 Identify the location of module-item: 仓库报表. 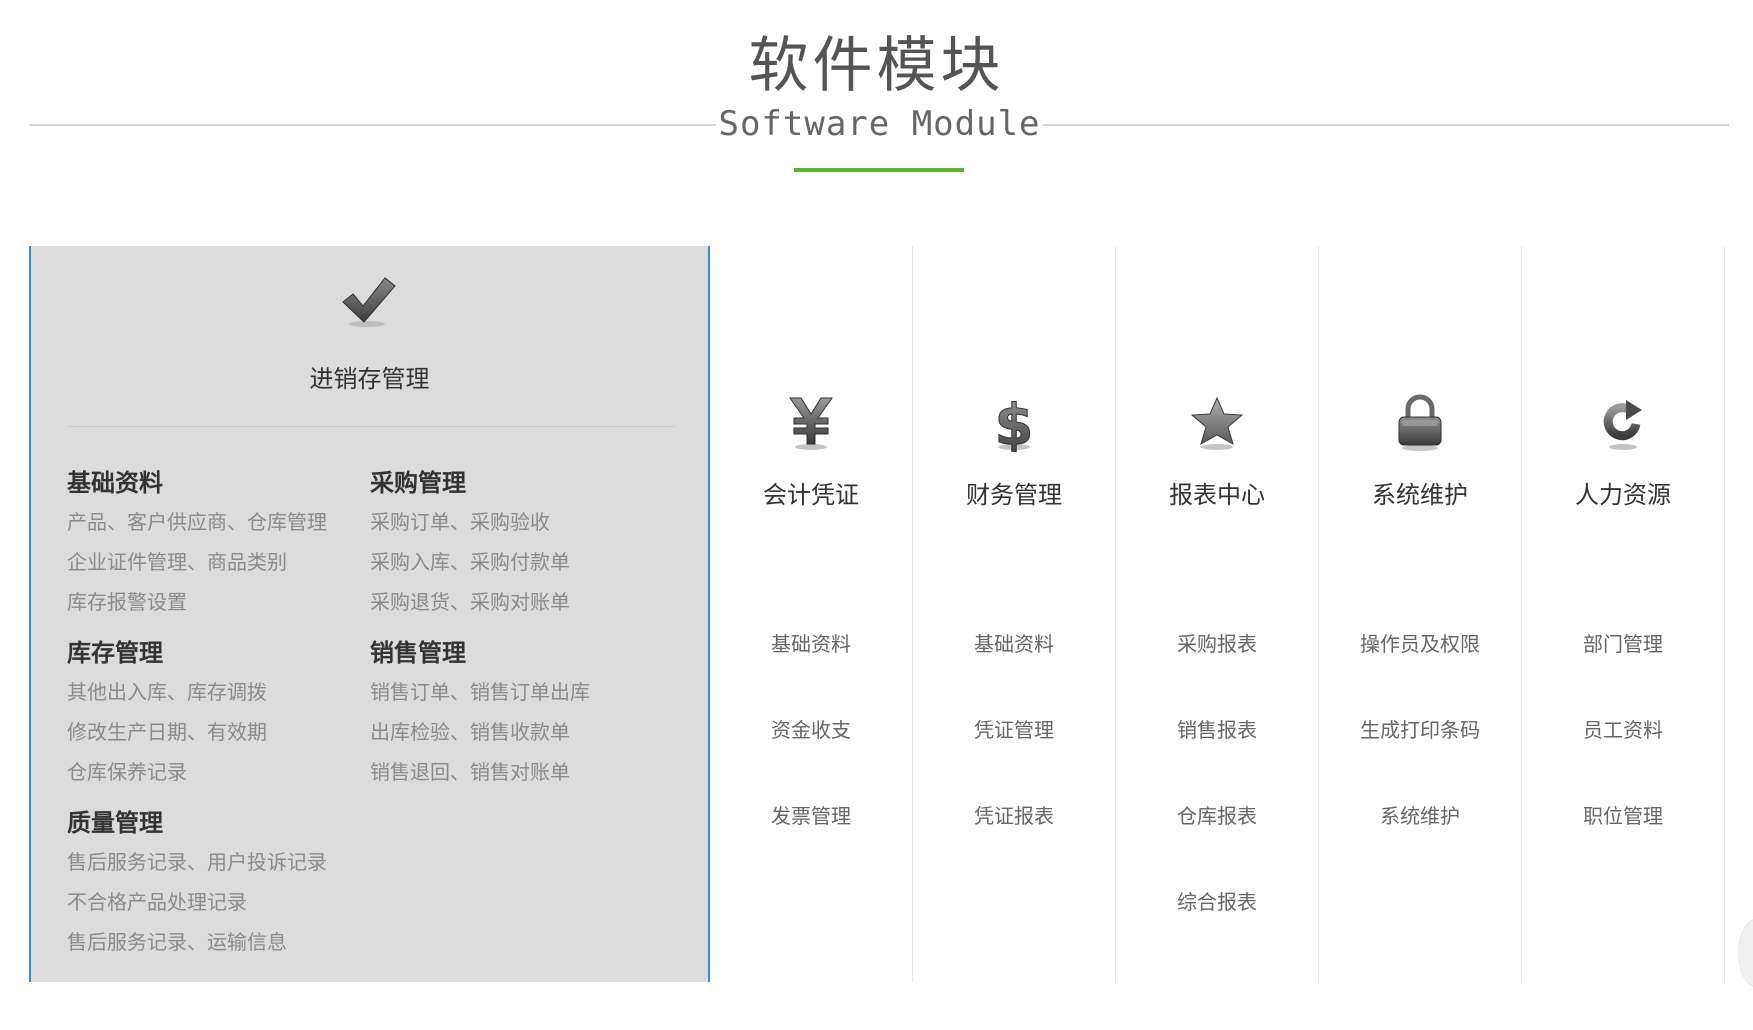
(1217, 841).